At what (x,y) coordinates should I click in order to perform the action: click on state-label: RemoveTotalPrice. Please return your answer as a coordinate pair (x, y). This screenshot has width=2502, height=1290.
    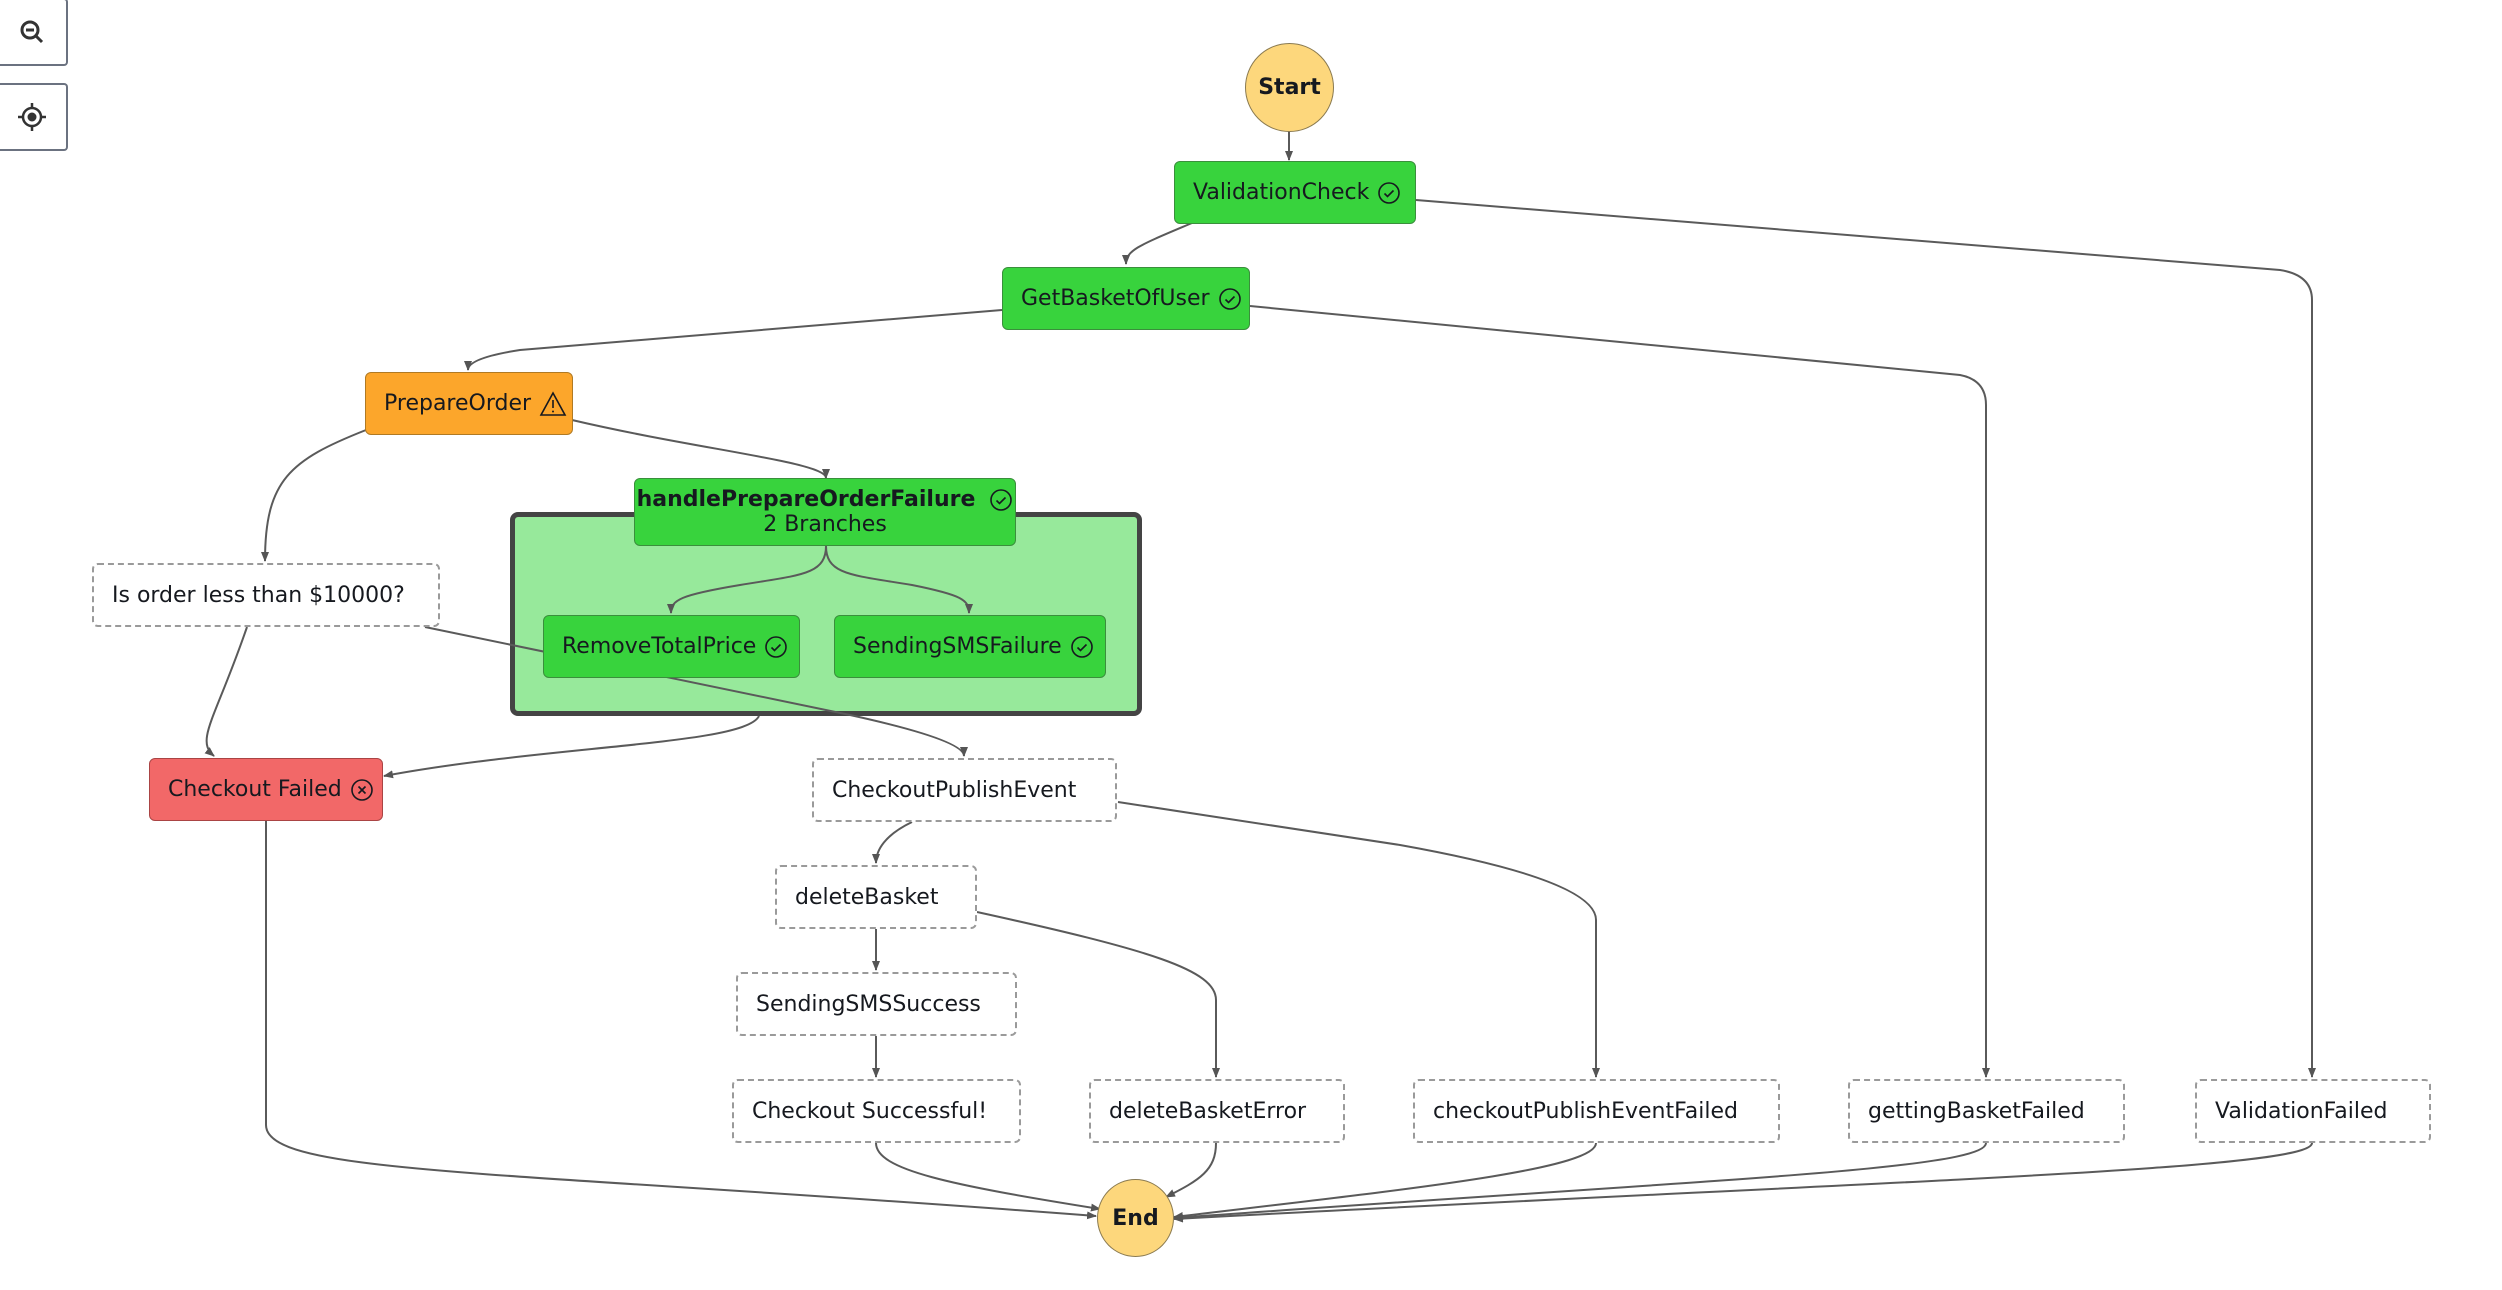
    Looking at the image, I should click on (659, 646).